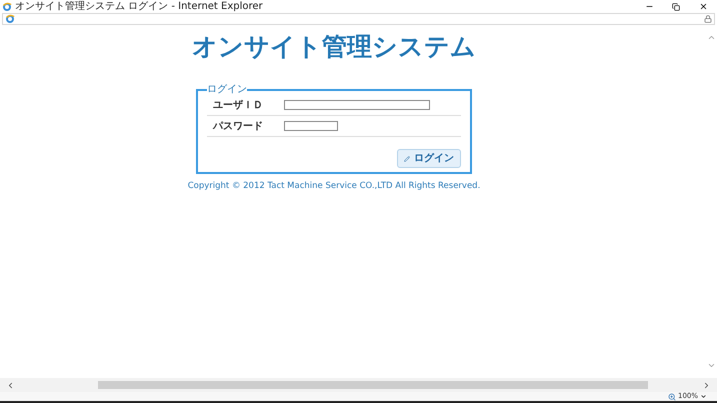 Image resolution: width=717 pixels, height=403 pixels. I want to click on copyright-text: Copyright © 2012 Tact Machine Service CO.,LTD All Rights Reserved., so click(334, 186).